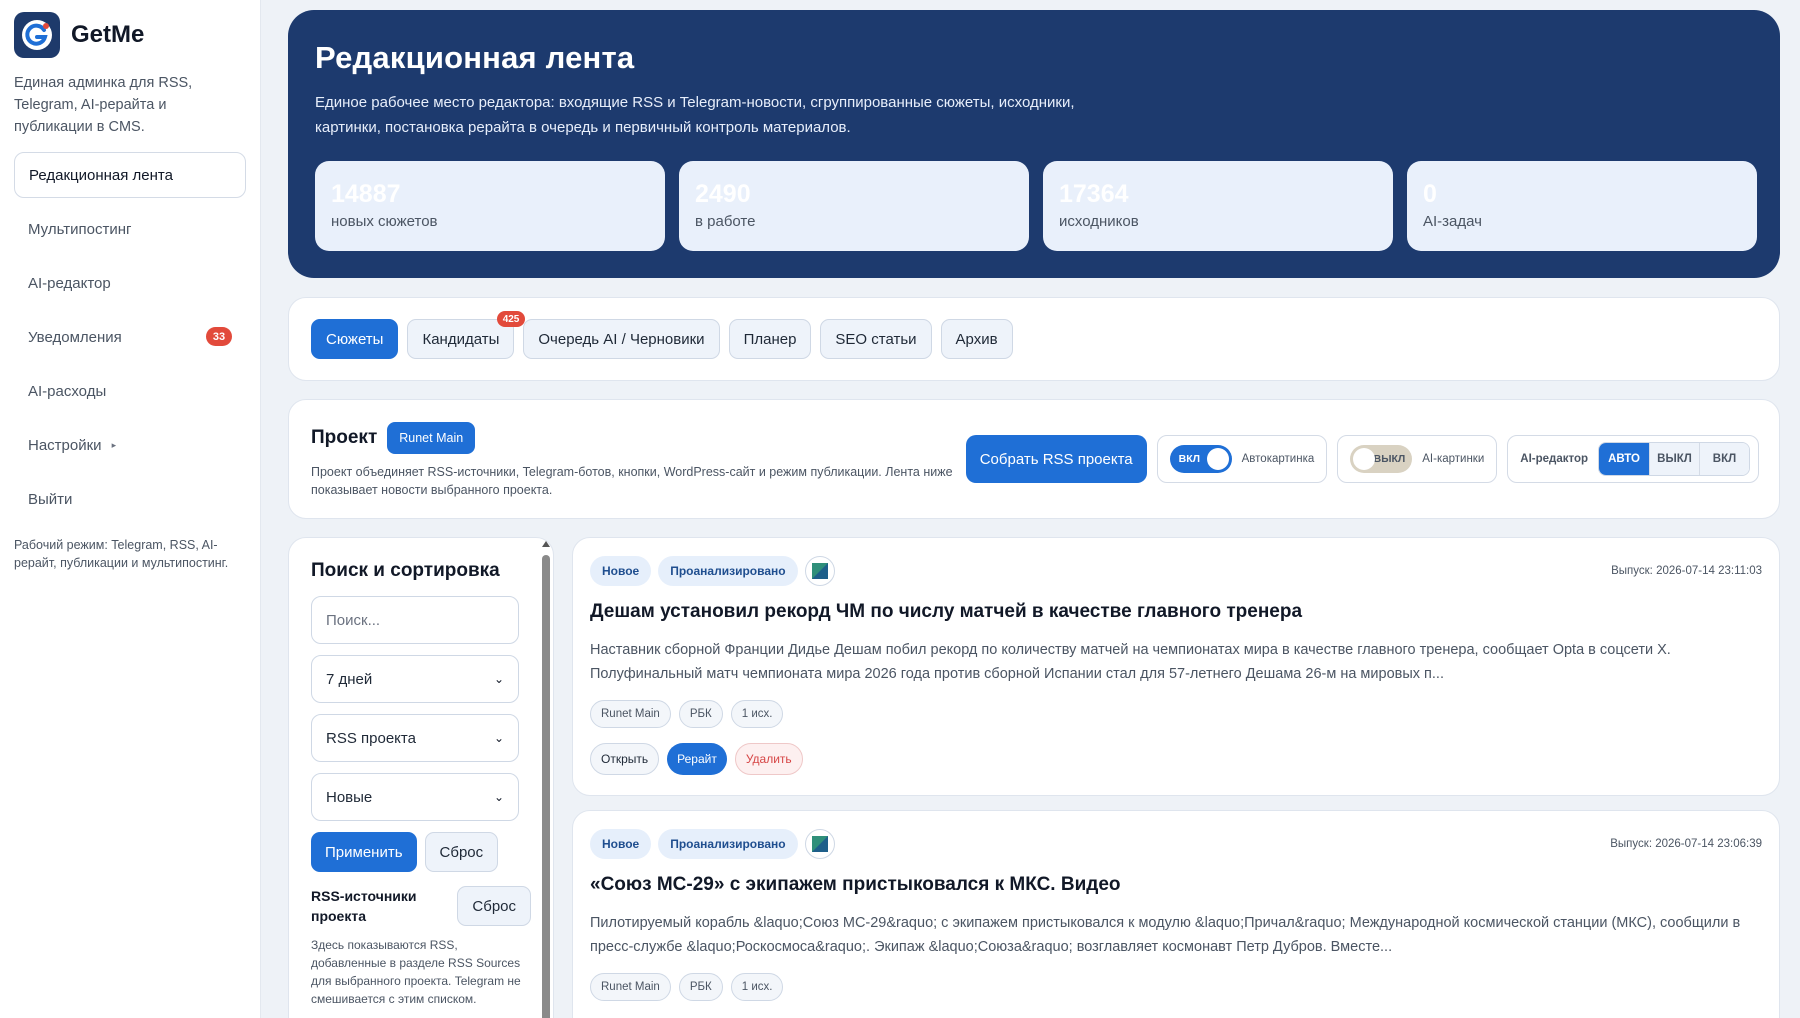  Describe the element at coordinates (80, 229) in the screenshot. I see `sidebar-item-label: Мультипостинг` at that location.